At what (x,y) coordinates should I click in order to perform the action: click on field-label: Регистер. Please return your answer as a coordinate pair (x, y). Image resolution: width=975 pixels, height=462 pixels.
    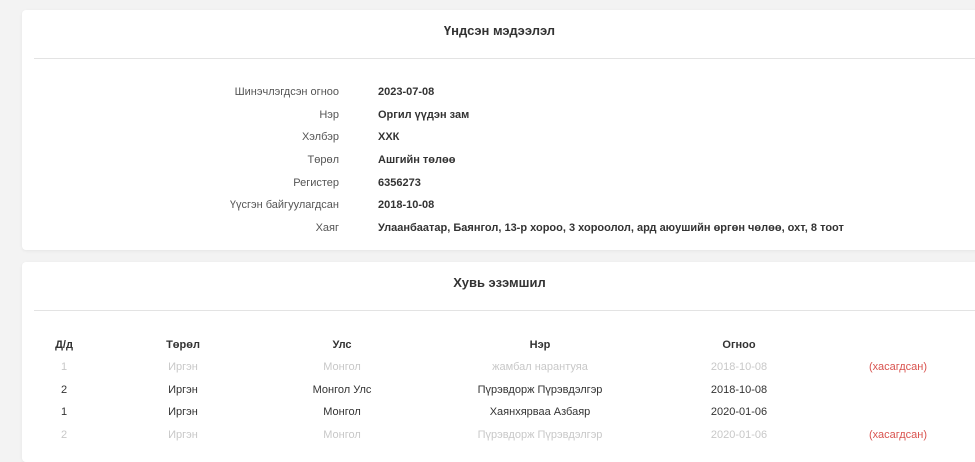
    Looking at the image, I should click on (316, 183).